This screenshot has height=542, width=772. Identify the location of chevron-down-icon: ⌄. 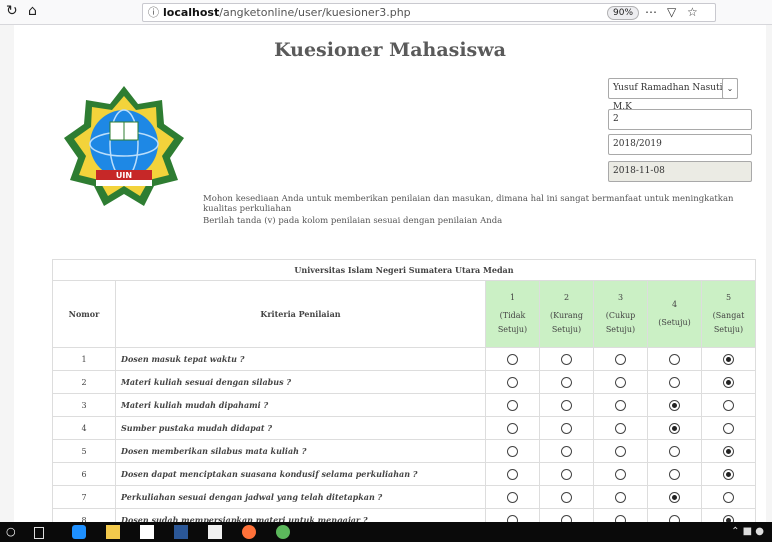
(730, 88).